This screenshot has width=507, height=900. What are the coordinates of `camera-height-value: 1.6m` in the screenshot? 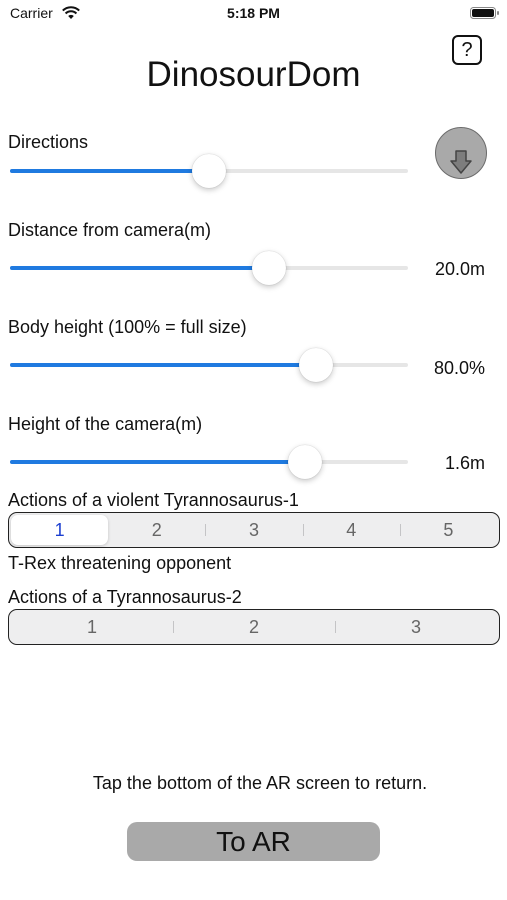 It's located at (464, 463).